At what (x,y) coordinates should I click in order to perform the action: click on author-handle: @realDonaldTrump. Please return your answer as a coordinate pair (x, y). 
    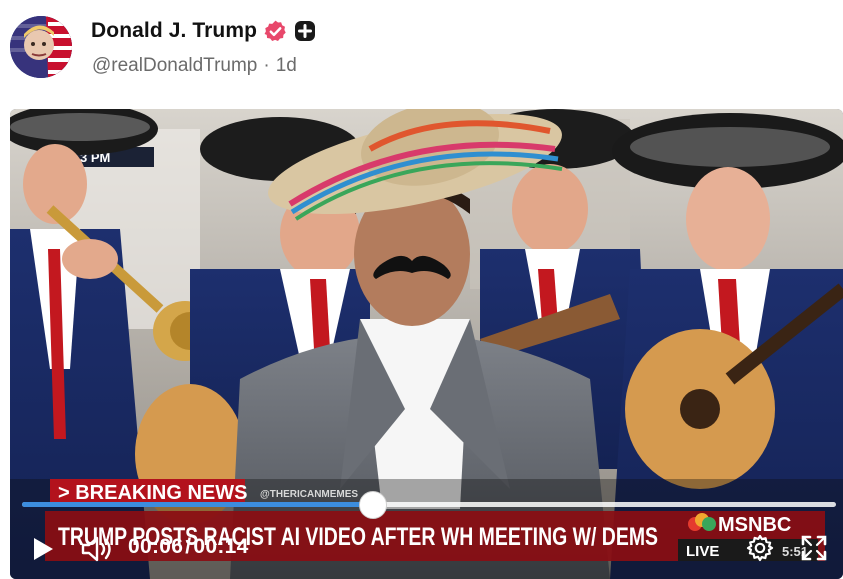
    Looking at the image, I should click on (174, 66).